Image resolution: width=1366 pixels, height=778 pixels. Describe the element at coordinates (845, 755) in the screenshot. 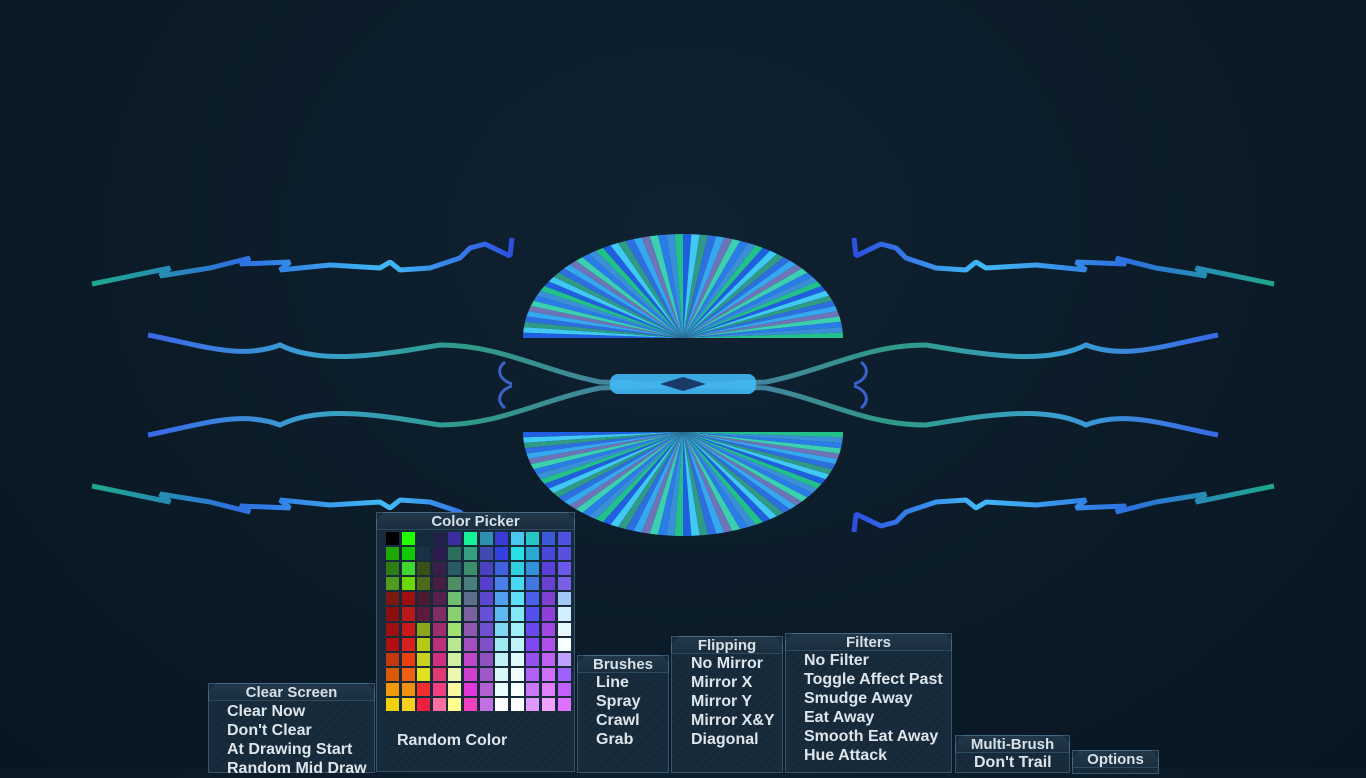

I see `hue-attack-button: Hue Attack` at that location.